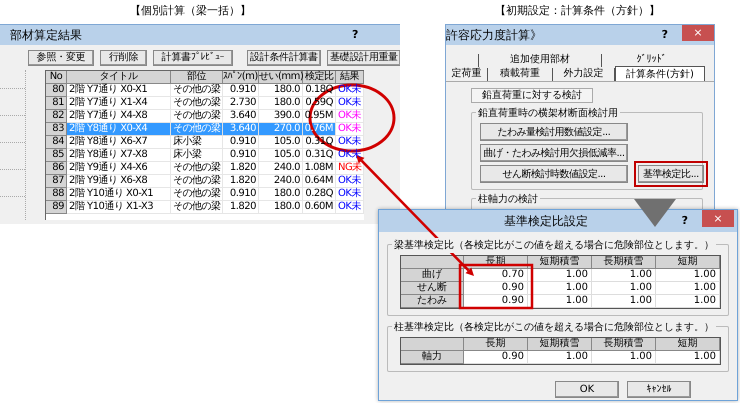  Describe the element at coordinates (532, 95) in the screenshot. I see `tab: 鉛直荷重に対する検討` at that location.